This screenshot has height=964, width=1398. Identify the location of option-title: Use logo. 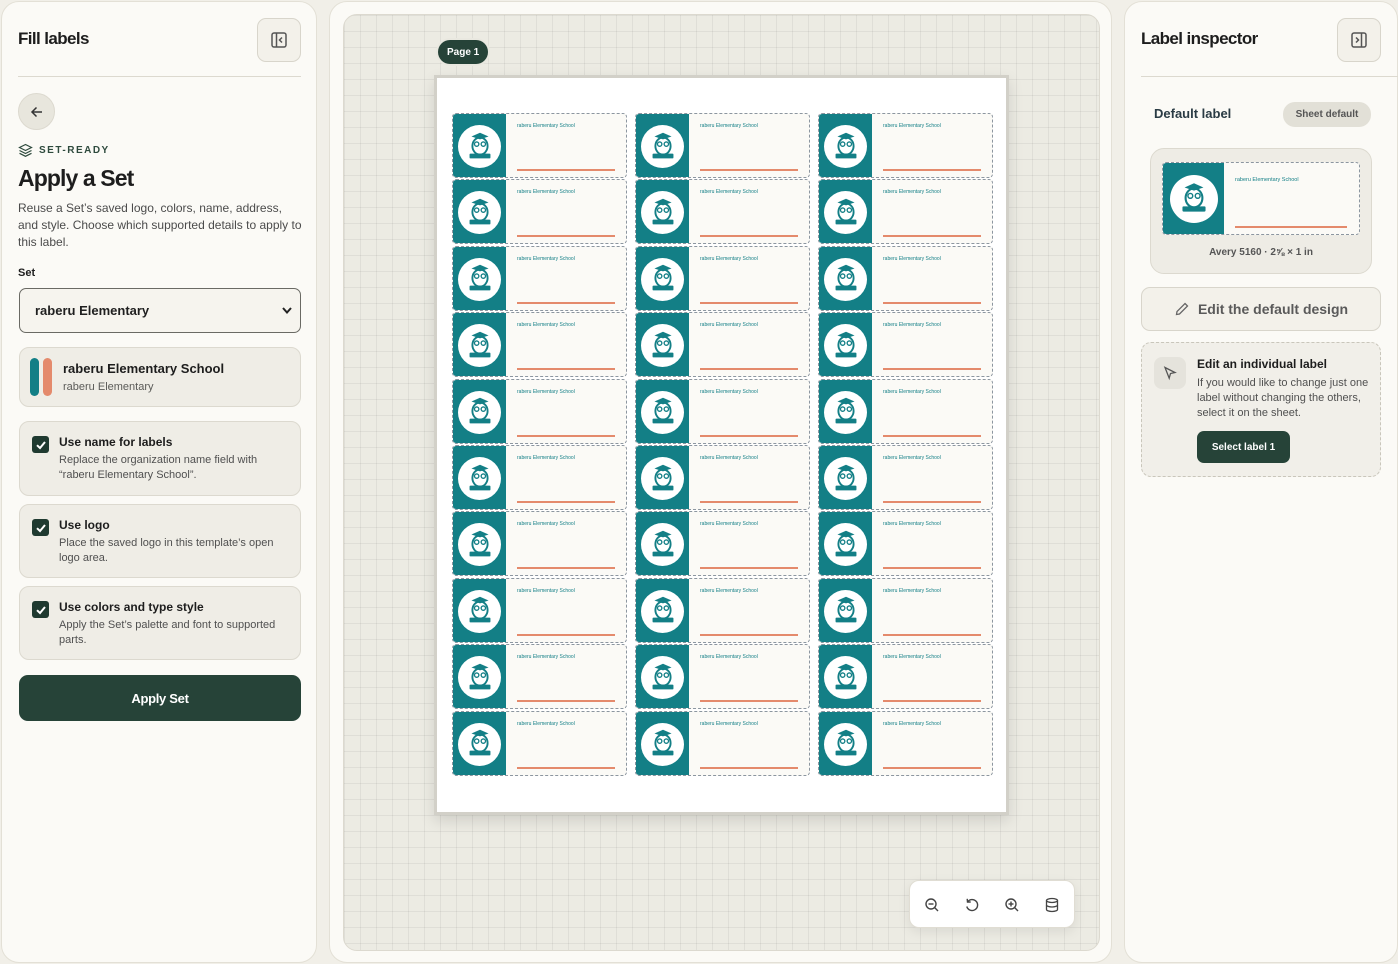
(84, 525).